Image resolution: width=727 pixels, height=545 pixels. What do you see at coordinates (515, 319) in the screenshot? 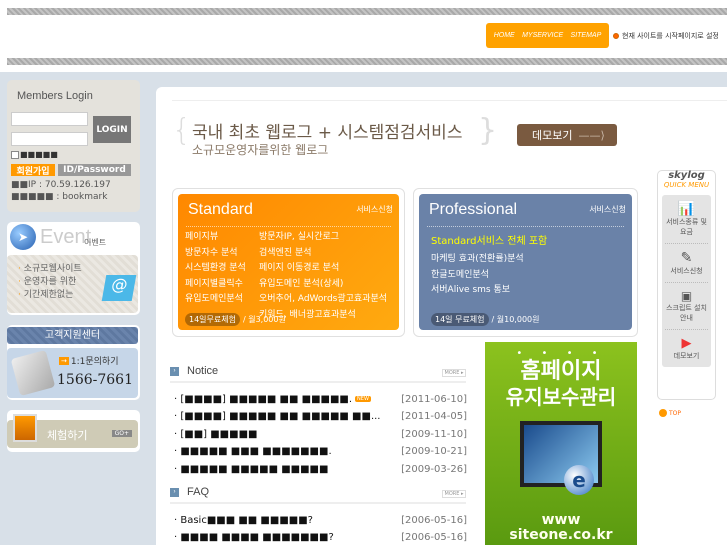
I see `professional-price: / 월10,000원` at bounding box center [515, 319].